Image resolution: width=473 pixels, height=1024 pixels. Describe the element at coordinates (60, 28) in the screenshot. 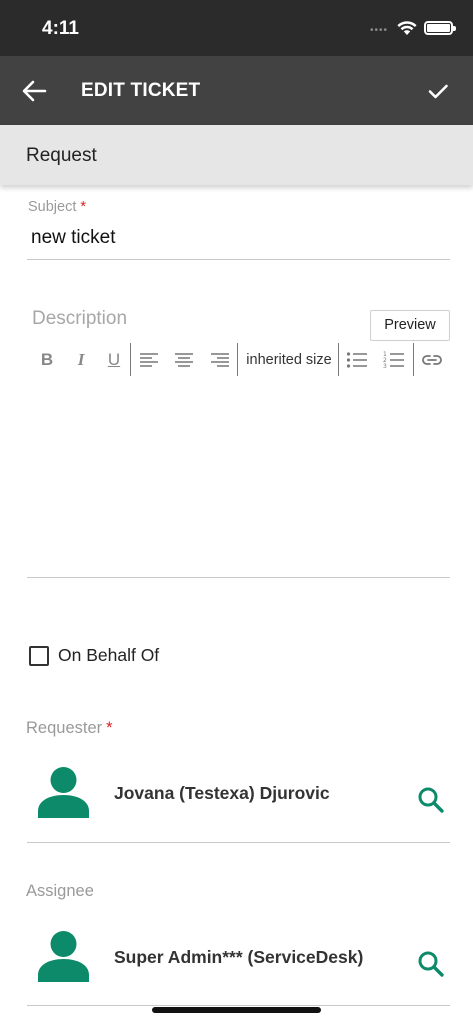

I see `status-time: 4:11` at that location.